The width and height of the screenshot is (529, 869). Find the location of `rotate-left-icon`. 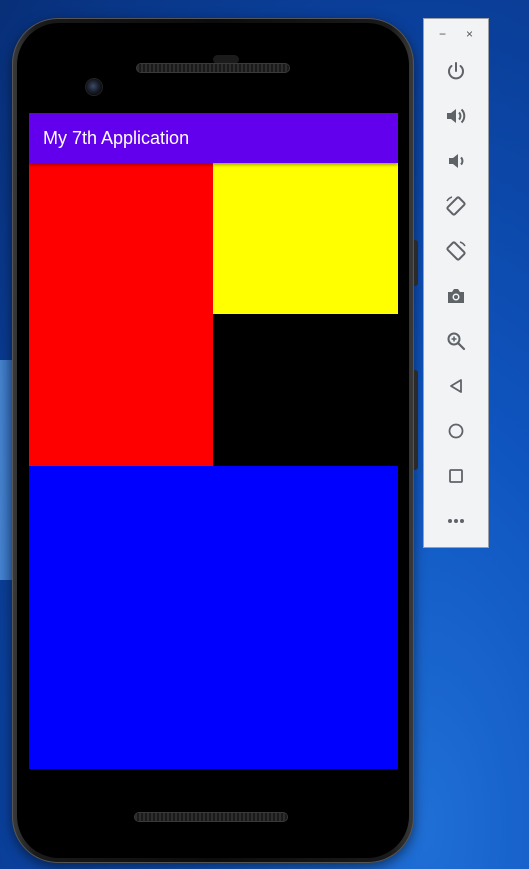

rotate-left-icon is located at coordinates (456, 206).